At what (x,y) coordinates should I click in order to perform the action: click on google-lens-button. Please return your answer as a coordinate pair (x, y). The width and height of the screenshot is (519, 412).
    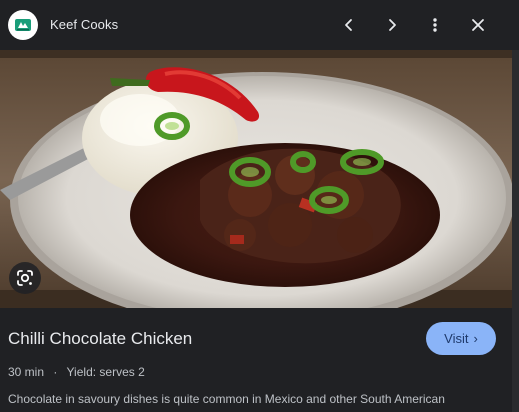
    Looking at the image, I should click on (25, 278).